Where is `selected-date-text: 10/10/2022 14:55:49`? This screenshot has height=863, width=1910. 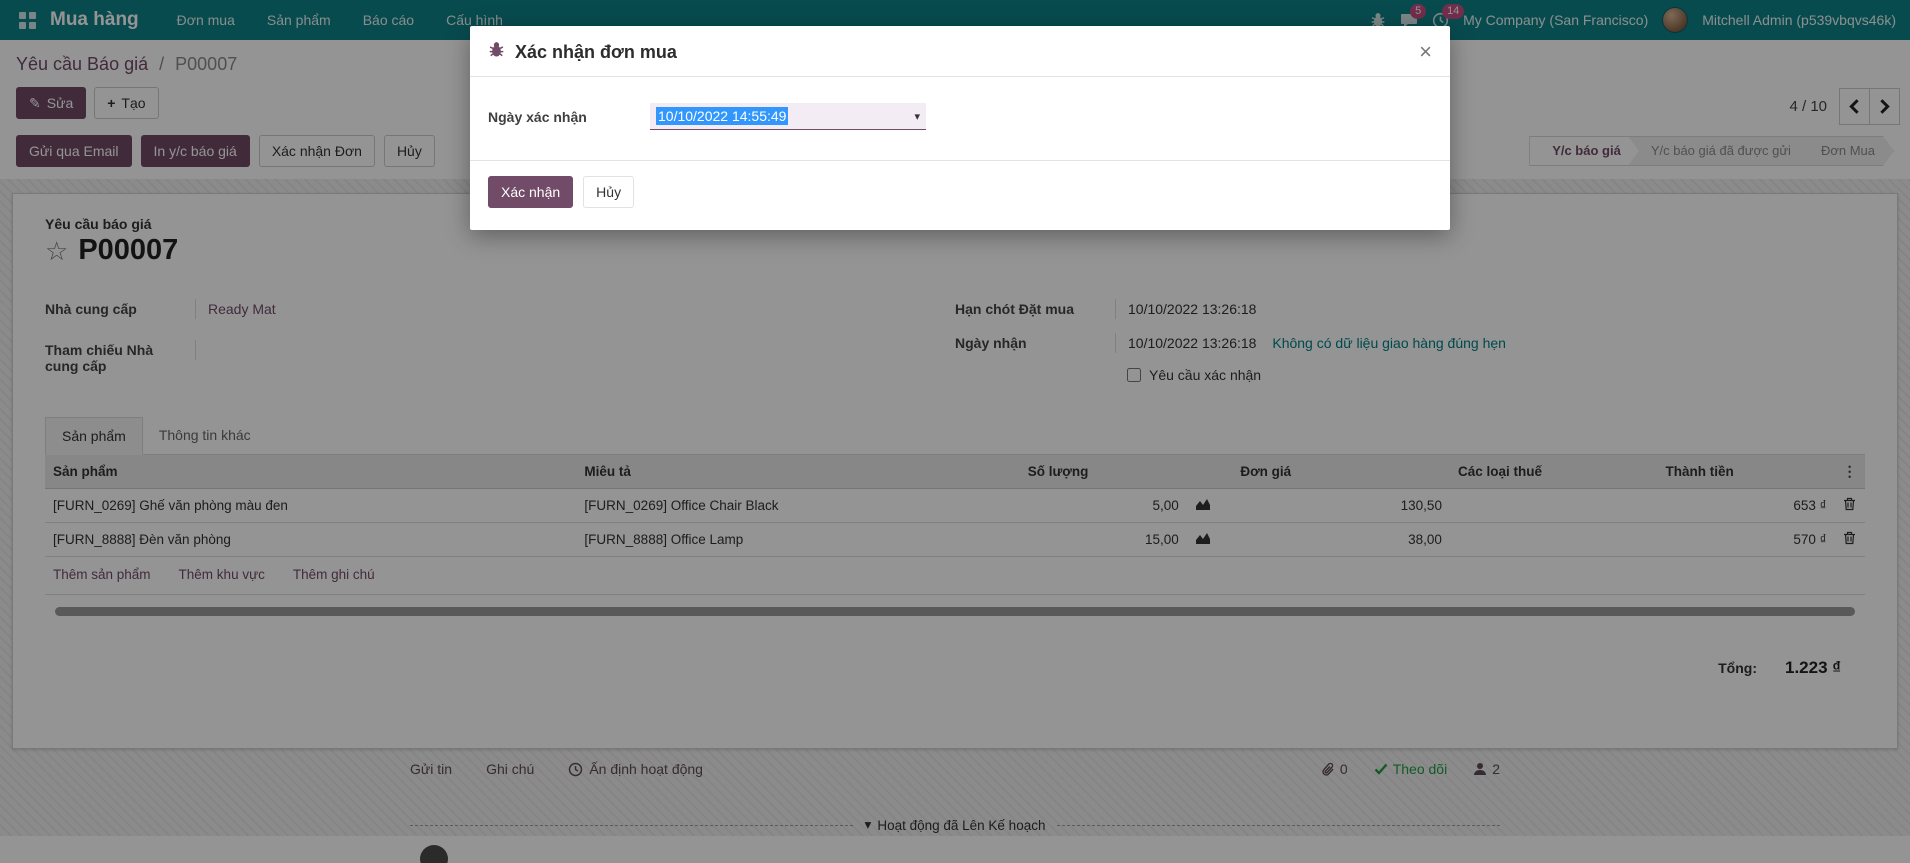 selected-date-text: 10/10/2022 14:55:49 is located at coordinates (722, 116).